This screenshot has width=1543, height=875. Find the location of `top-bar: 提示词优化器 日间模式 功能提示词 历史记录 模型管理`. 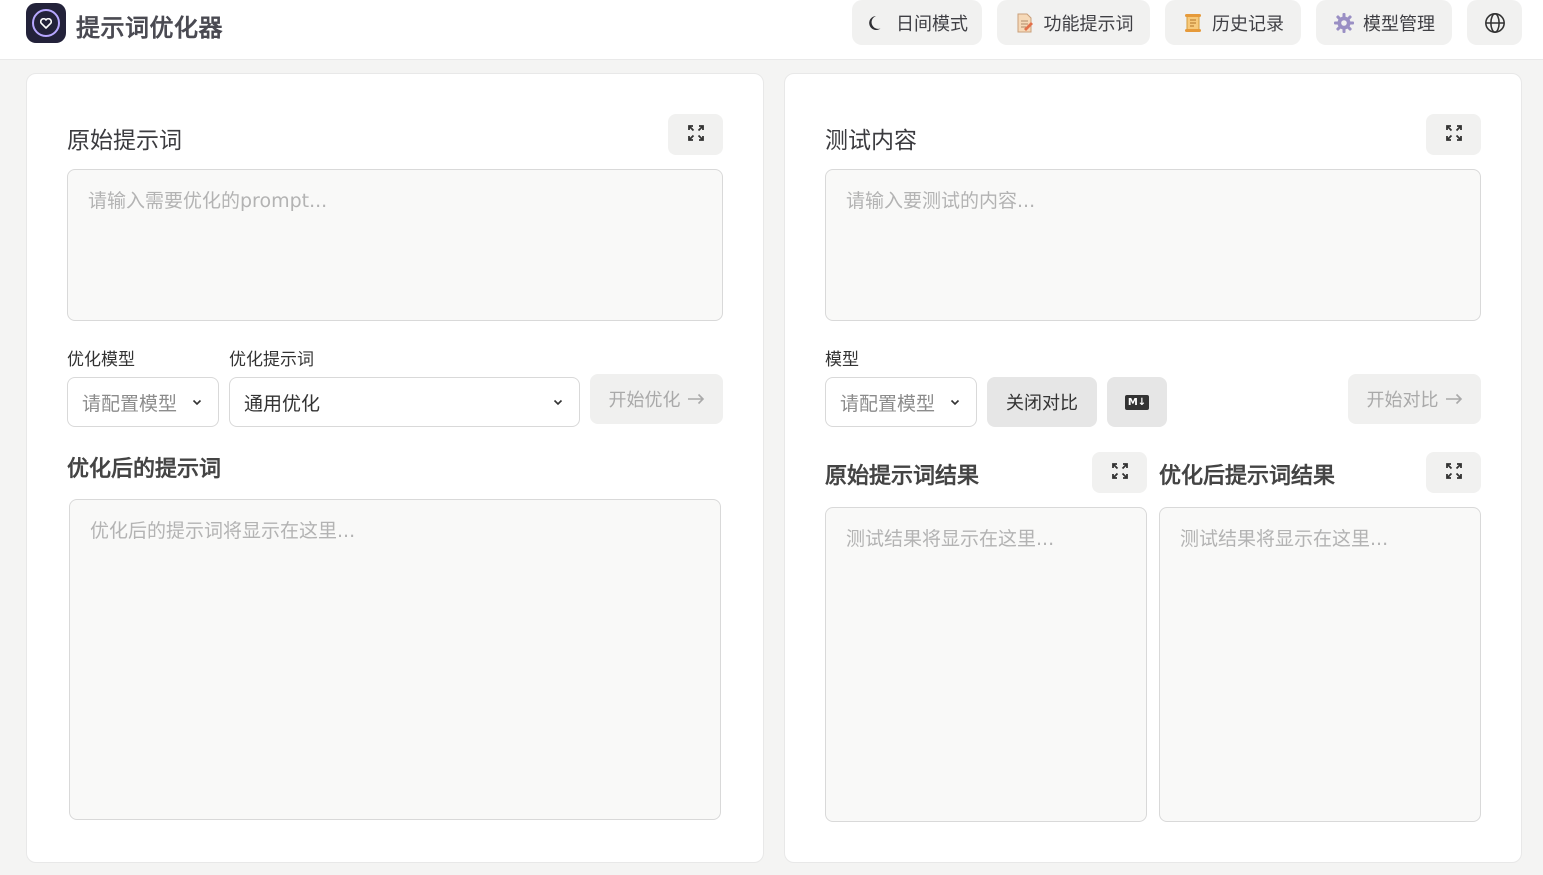

top-bar: 提示词优化器 日间模式 功能提示词 历史记录 模型管理 is located at coordinates (771, 30).